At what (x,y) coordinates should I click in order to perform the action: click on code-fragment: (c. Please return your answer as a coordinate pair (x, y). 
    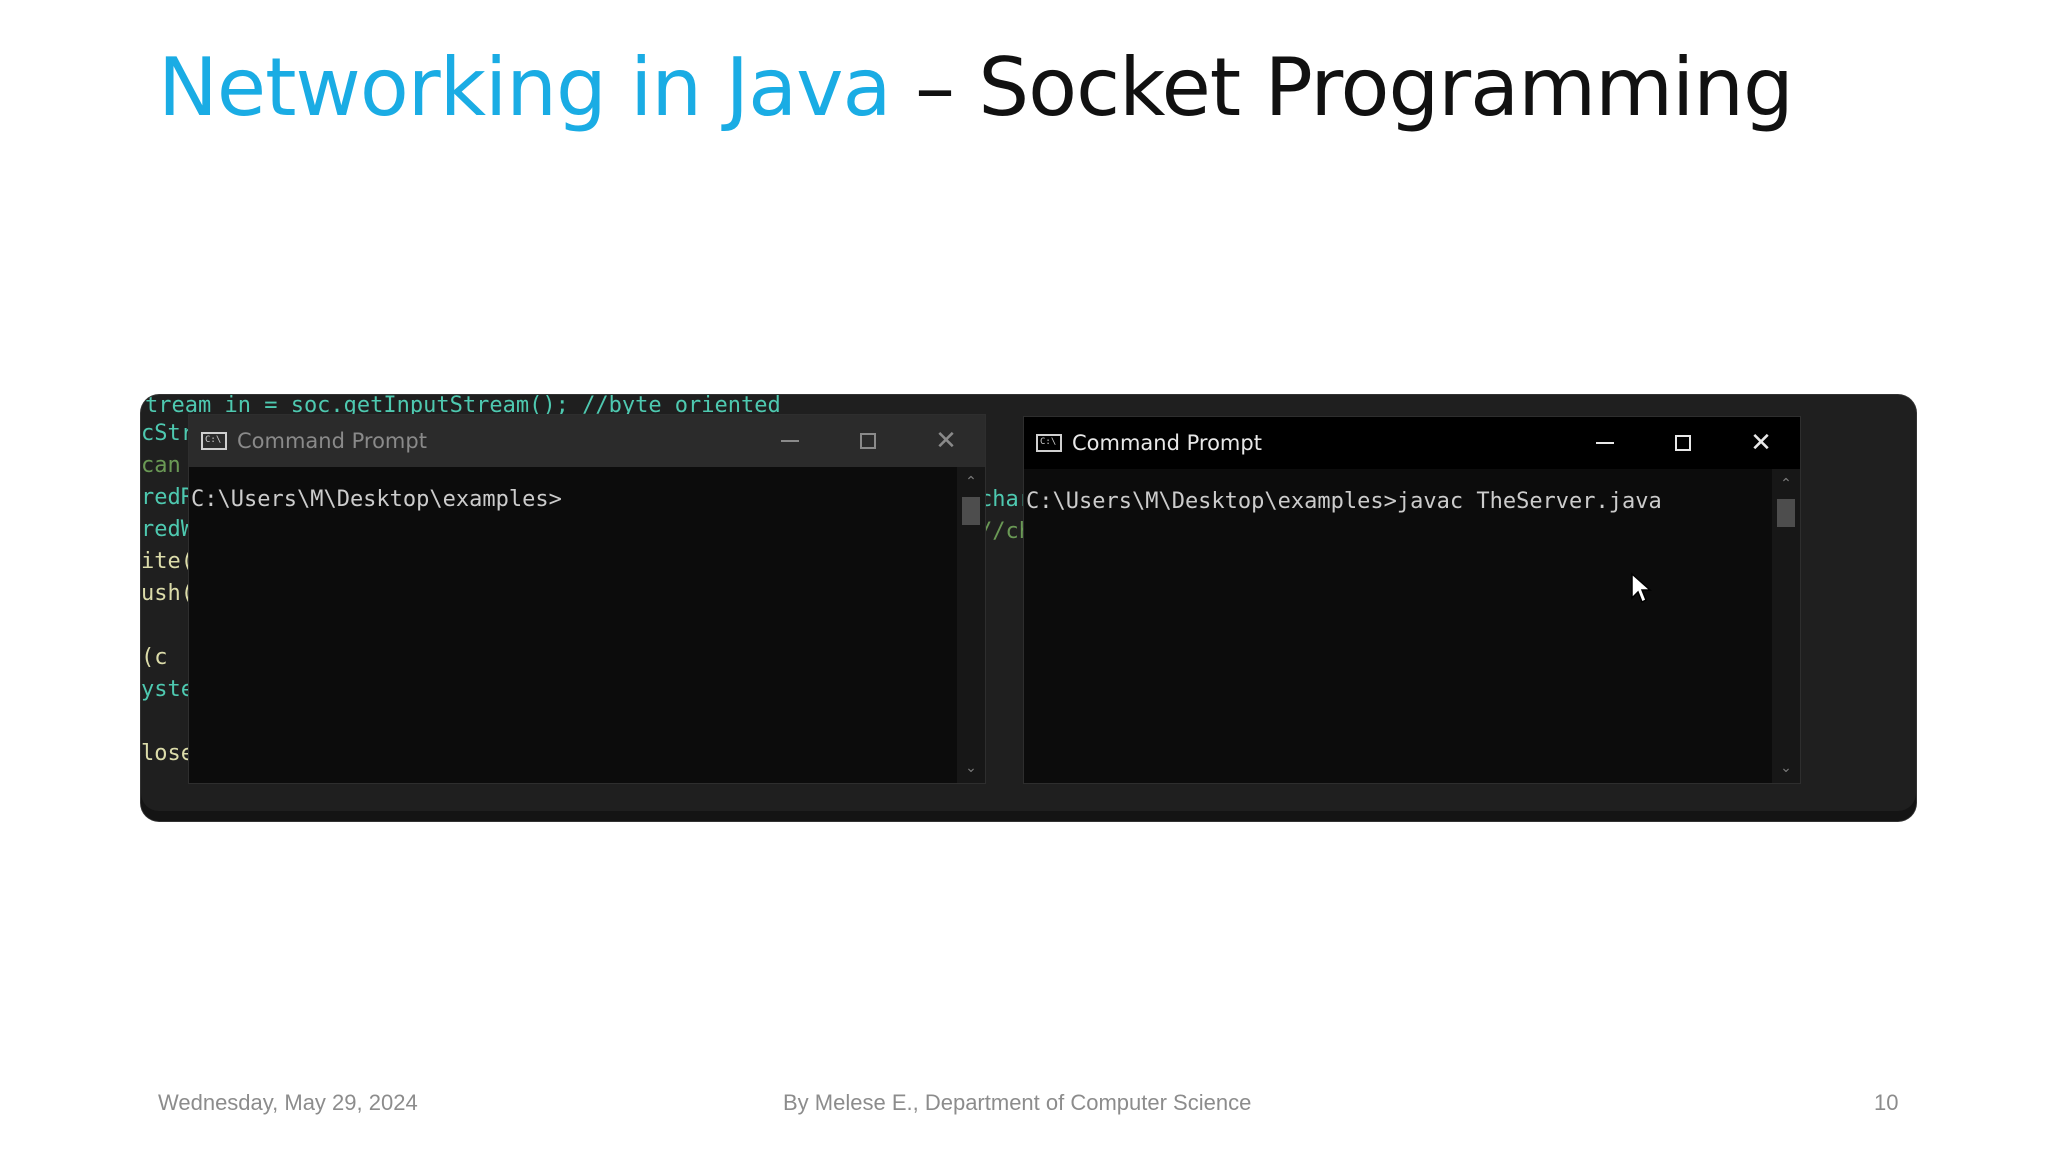
    Looking at the image, I should click on (154, 657).